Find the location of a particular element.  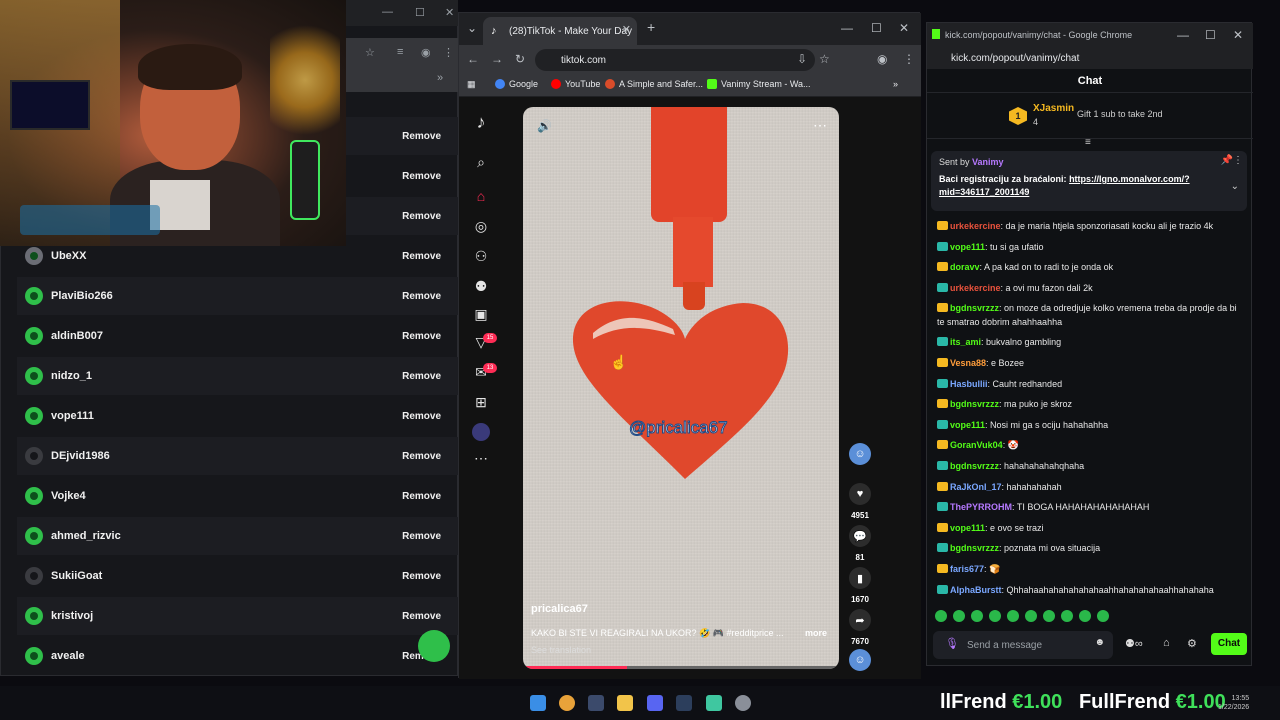

creator-avatar: ☺ is located at coordinates (860, 454).